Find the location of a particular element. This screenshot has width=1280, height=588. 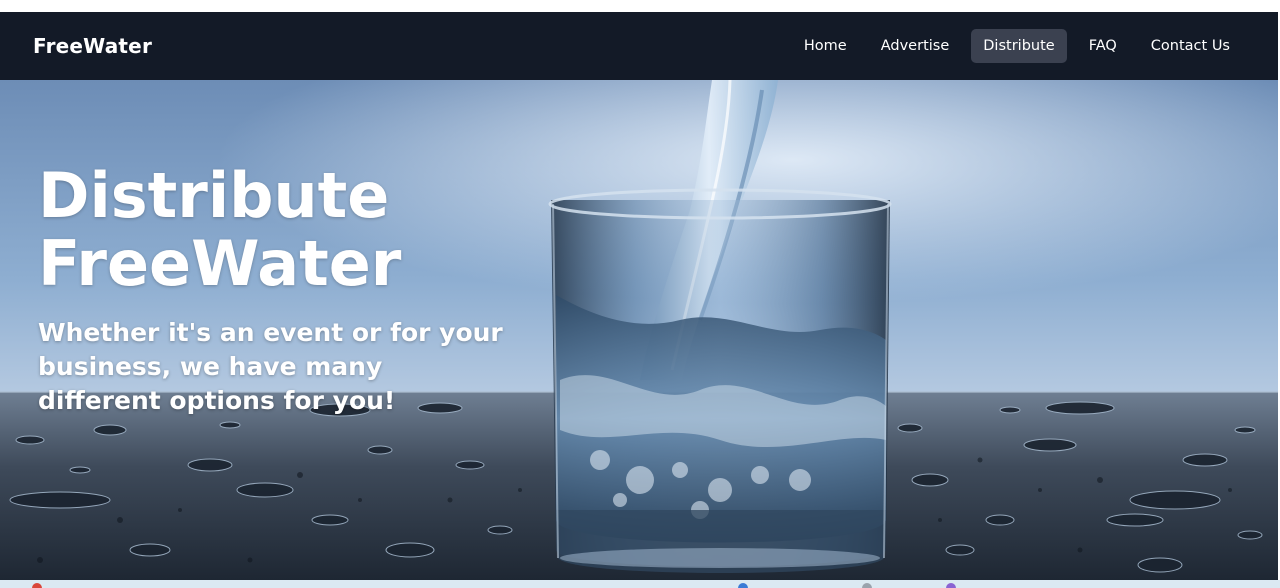

nav-link-faq: FAQ is located at coordinates (1103, 46).